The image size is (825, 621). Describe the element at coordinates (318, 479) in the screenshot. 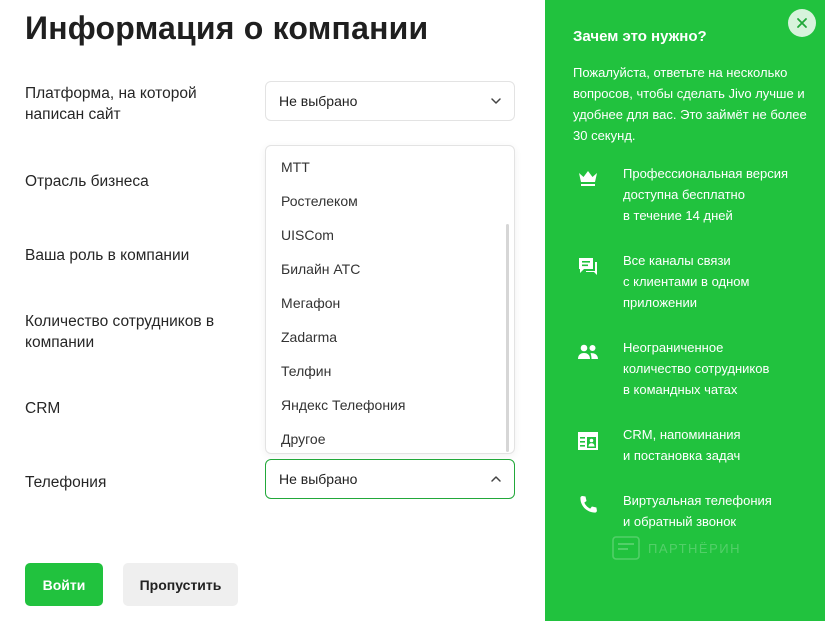

I see `telephony-select-value: Не выбрано` at that location.